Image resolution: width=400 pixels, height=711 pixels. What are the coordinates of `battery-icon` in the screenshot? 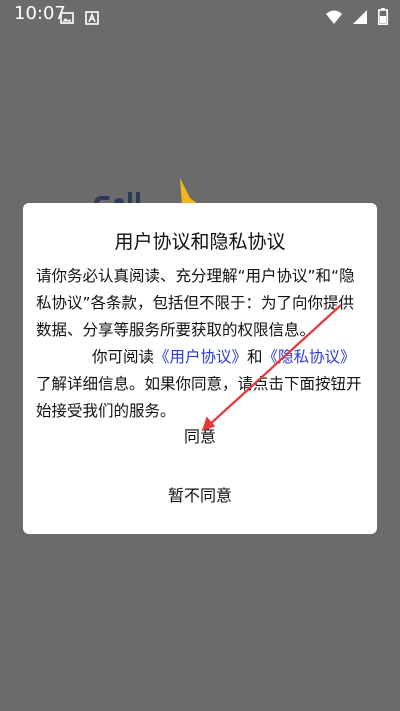 It's located at (383, 16).